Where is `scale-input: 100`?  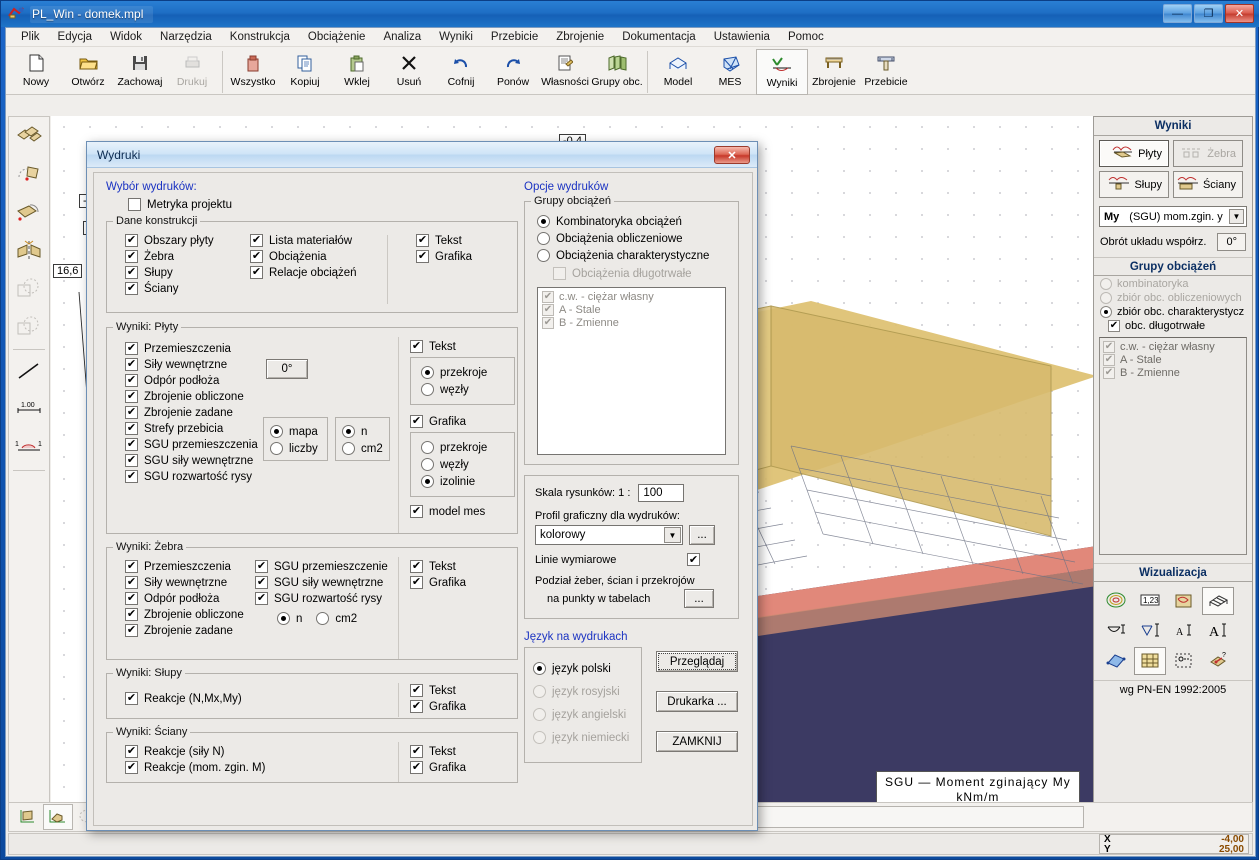 scale-input: 100 is located at coordinates (661, 493).